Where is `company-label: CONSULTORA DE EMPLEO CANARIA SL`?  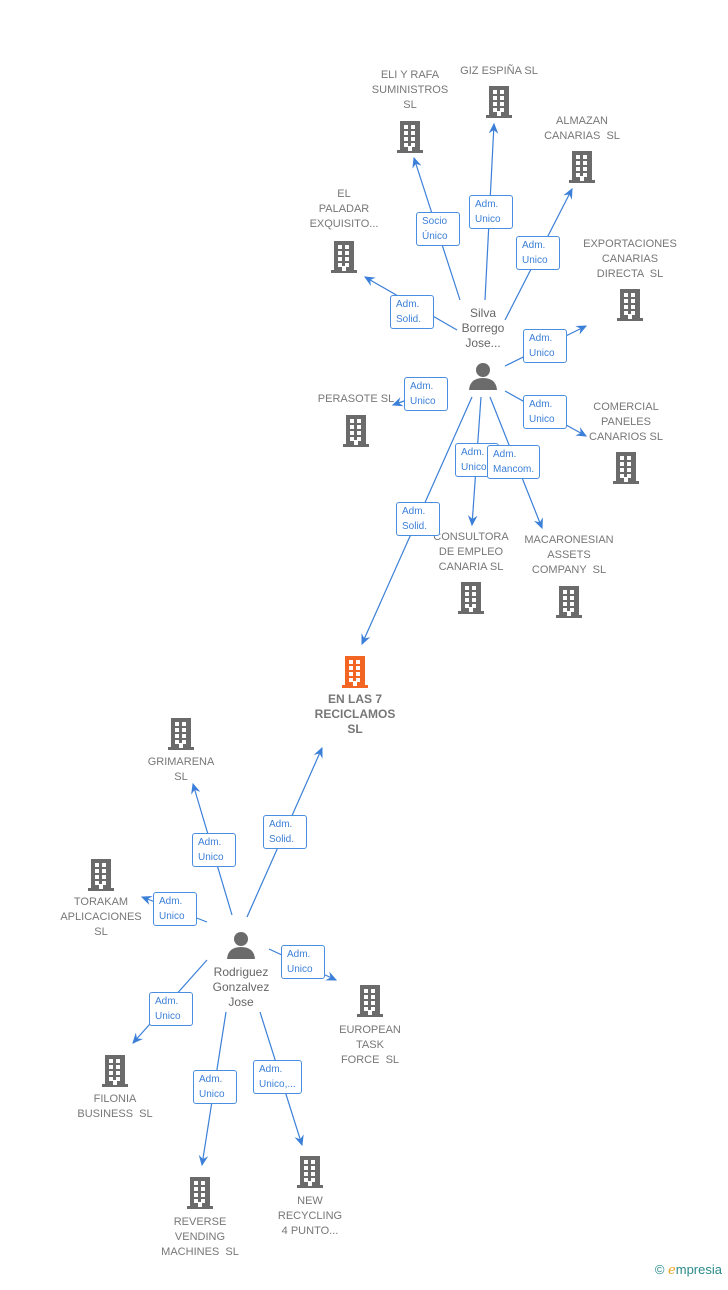 company-label: CONSULTORA DE EMPLEO CANARIA SL is located at coordinates (470, 552).